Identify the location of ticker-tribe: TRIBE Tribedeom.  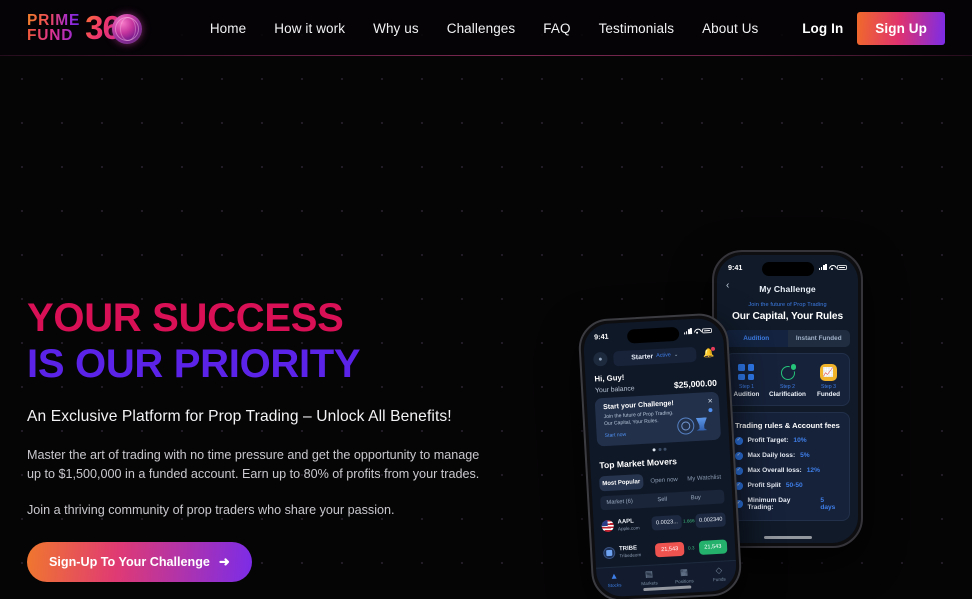
(629, 552).